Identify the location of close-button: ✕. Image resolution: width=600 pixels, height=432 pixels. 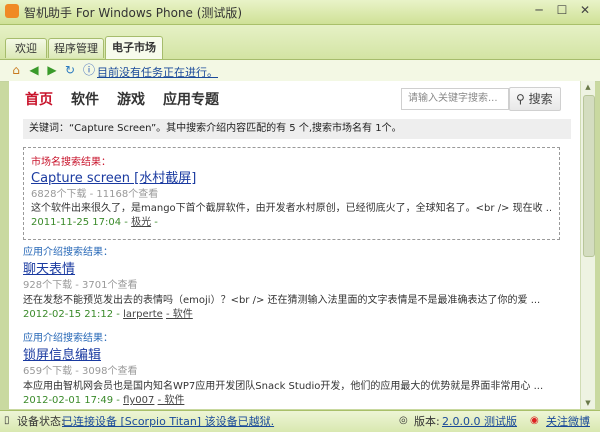
(585, 10).